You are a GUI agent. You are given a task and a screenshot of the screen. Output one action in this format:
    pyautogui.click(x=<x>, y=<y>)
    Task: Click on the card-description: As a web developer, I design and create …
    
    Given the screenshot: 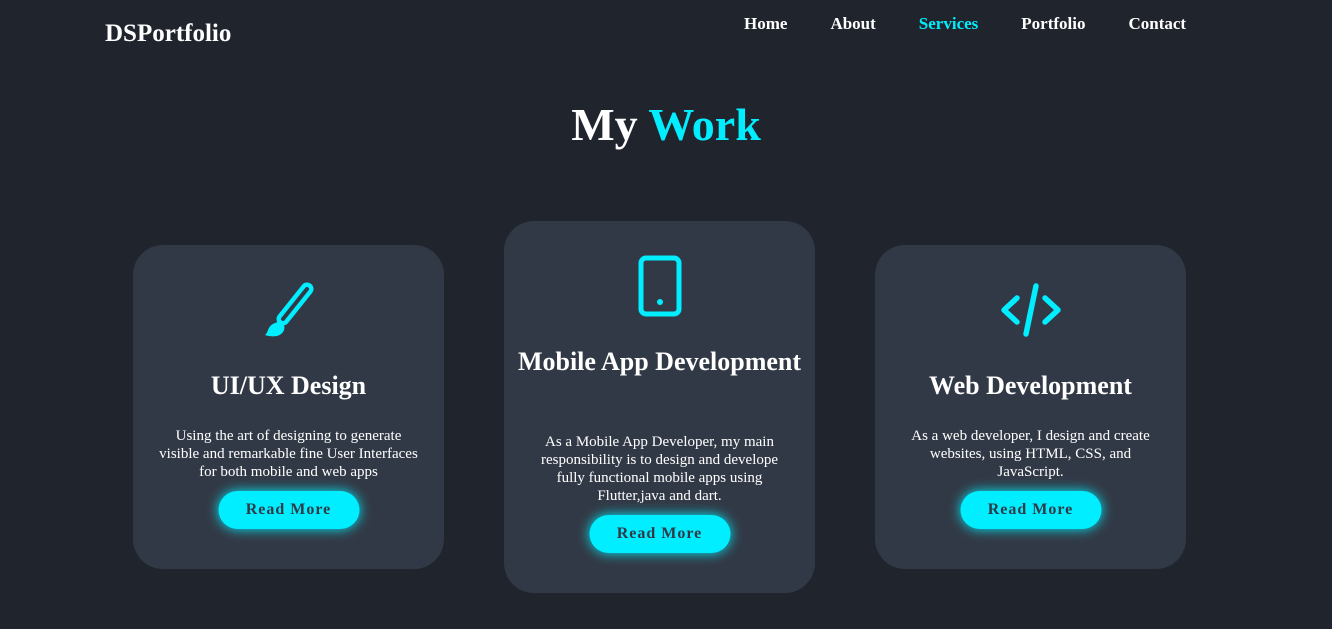 What is the action you would take?
    pyautogui.click(x=1030, y=454)
    